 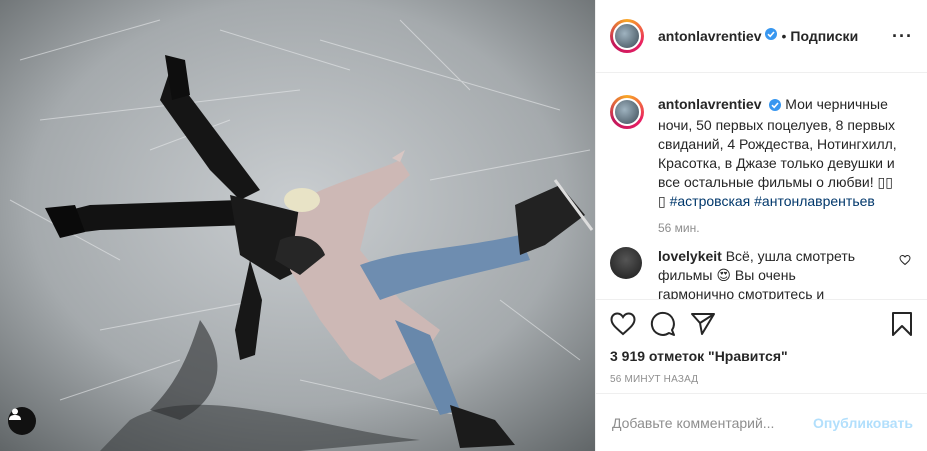 I want to click on caption-time: 56 мин., so click(x=679, y=228).